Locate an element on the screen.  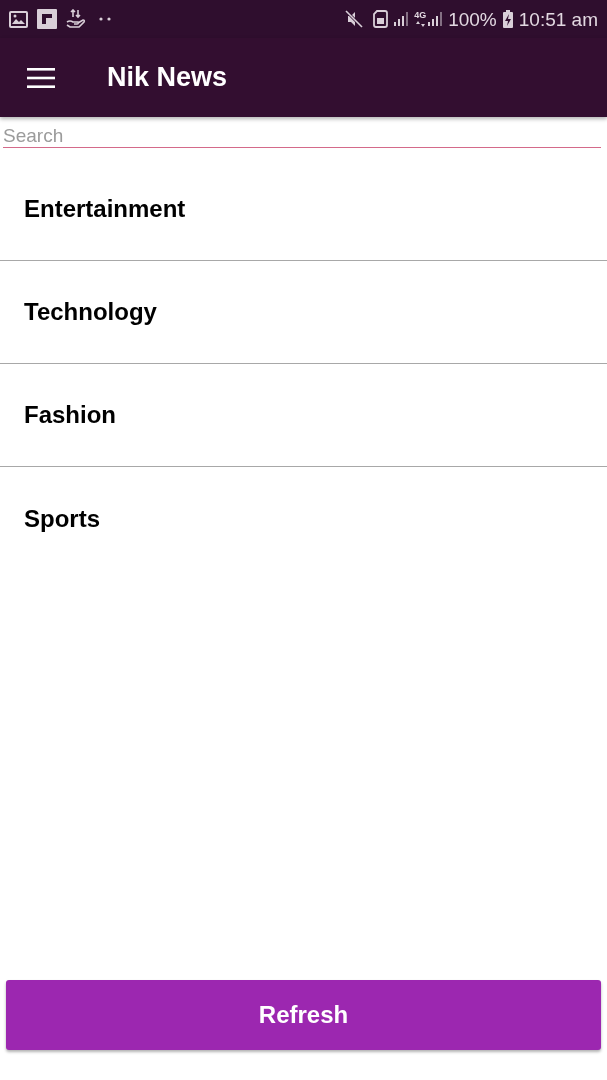
data-arrows-icon is located at coordinates (420, 24).